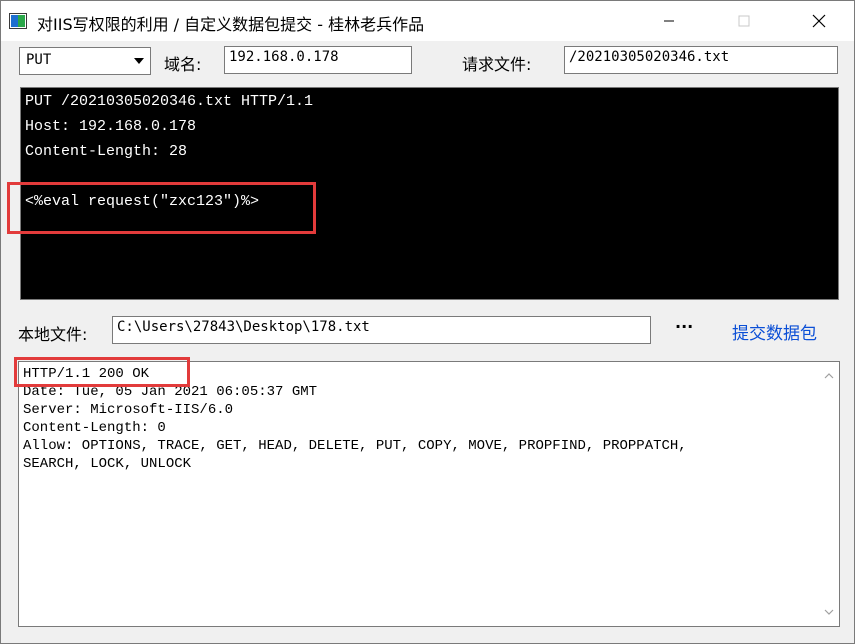 The height and width of the screenshot is (644, 855). I want to click on domain-input: 192.168.0.178, so click(318, 60).